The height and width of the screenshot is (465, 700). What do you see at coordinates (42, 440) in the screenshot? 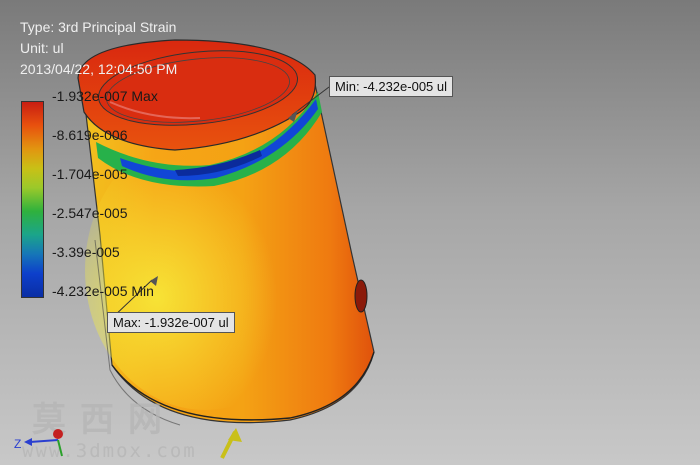
I see `view-triad-icon: Z` at bounding box center [42, 440].